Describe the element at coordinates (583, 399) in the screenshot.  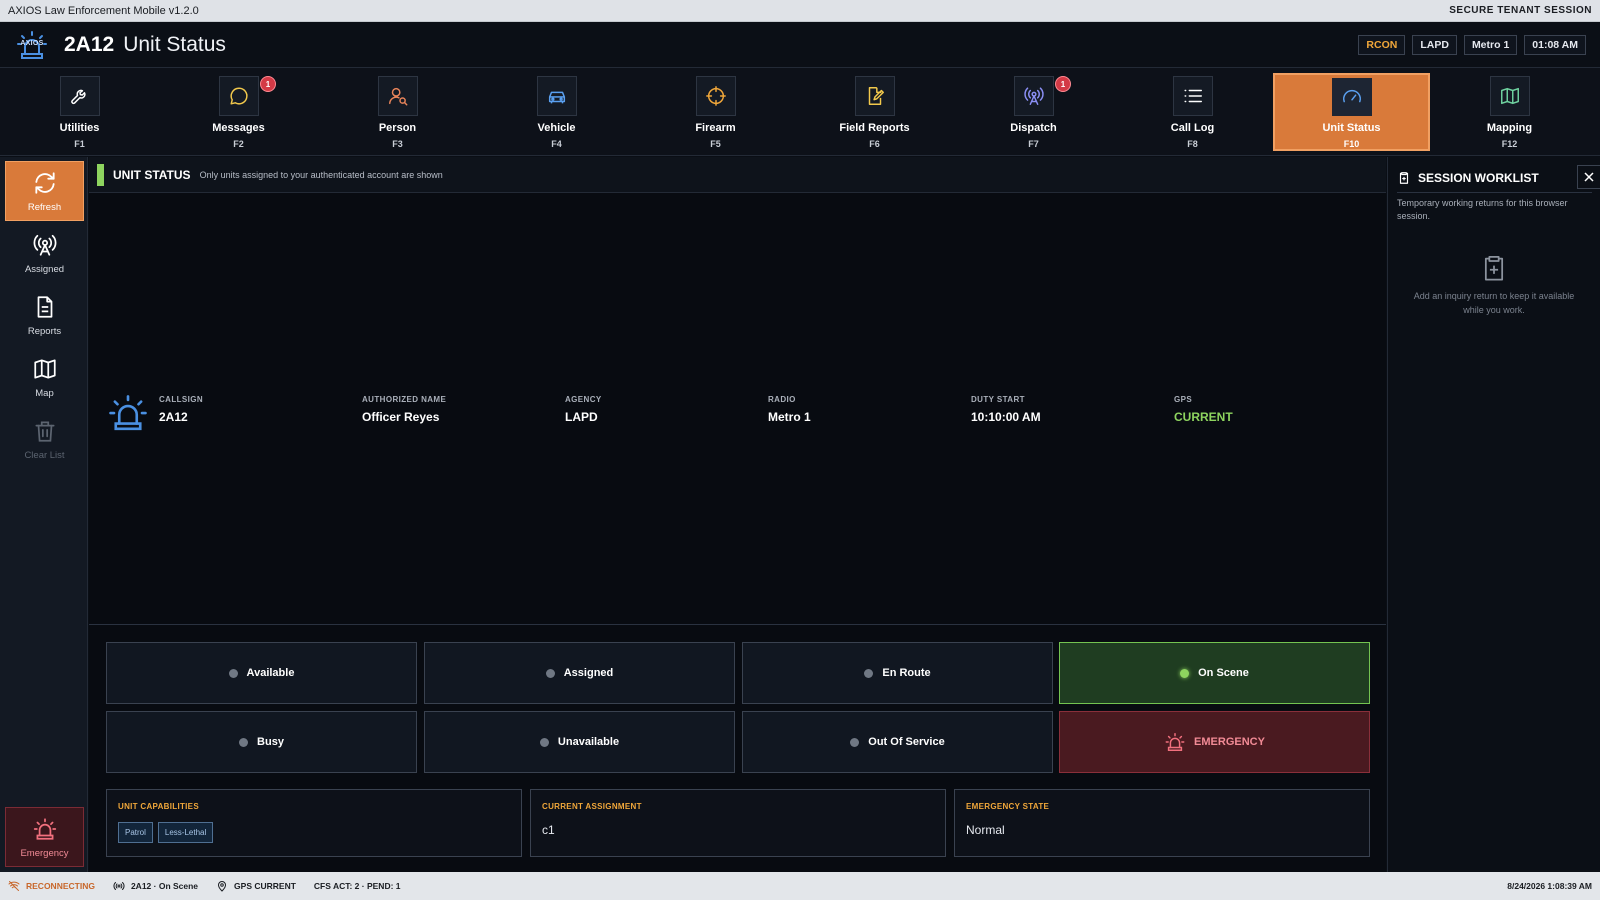
I see `agency-label: AGENCY` at that location.